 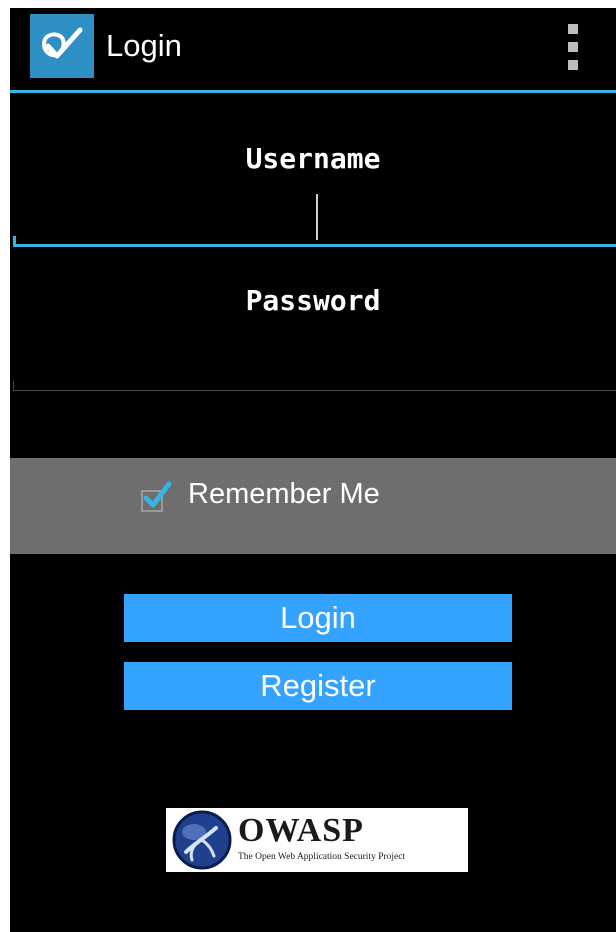 I want to click on login-button: Login, so click(x=318, y=618).